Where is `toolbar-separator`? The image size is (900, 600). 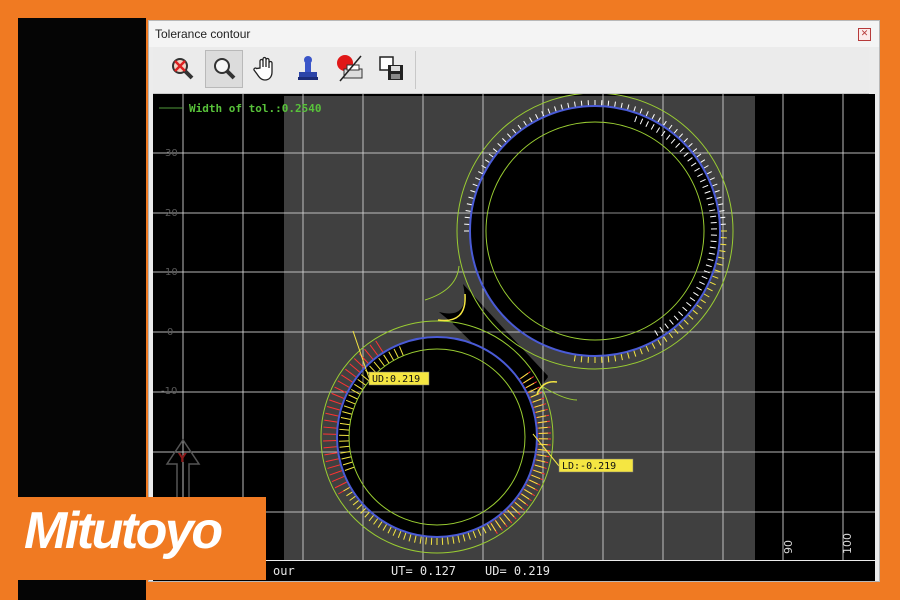
toolbar-separator is located at coordinates (415, 70).